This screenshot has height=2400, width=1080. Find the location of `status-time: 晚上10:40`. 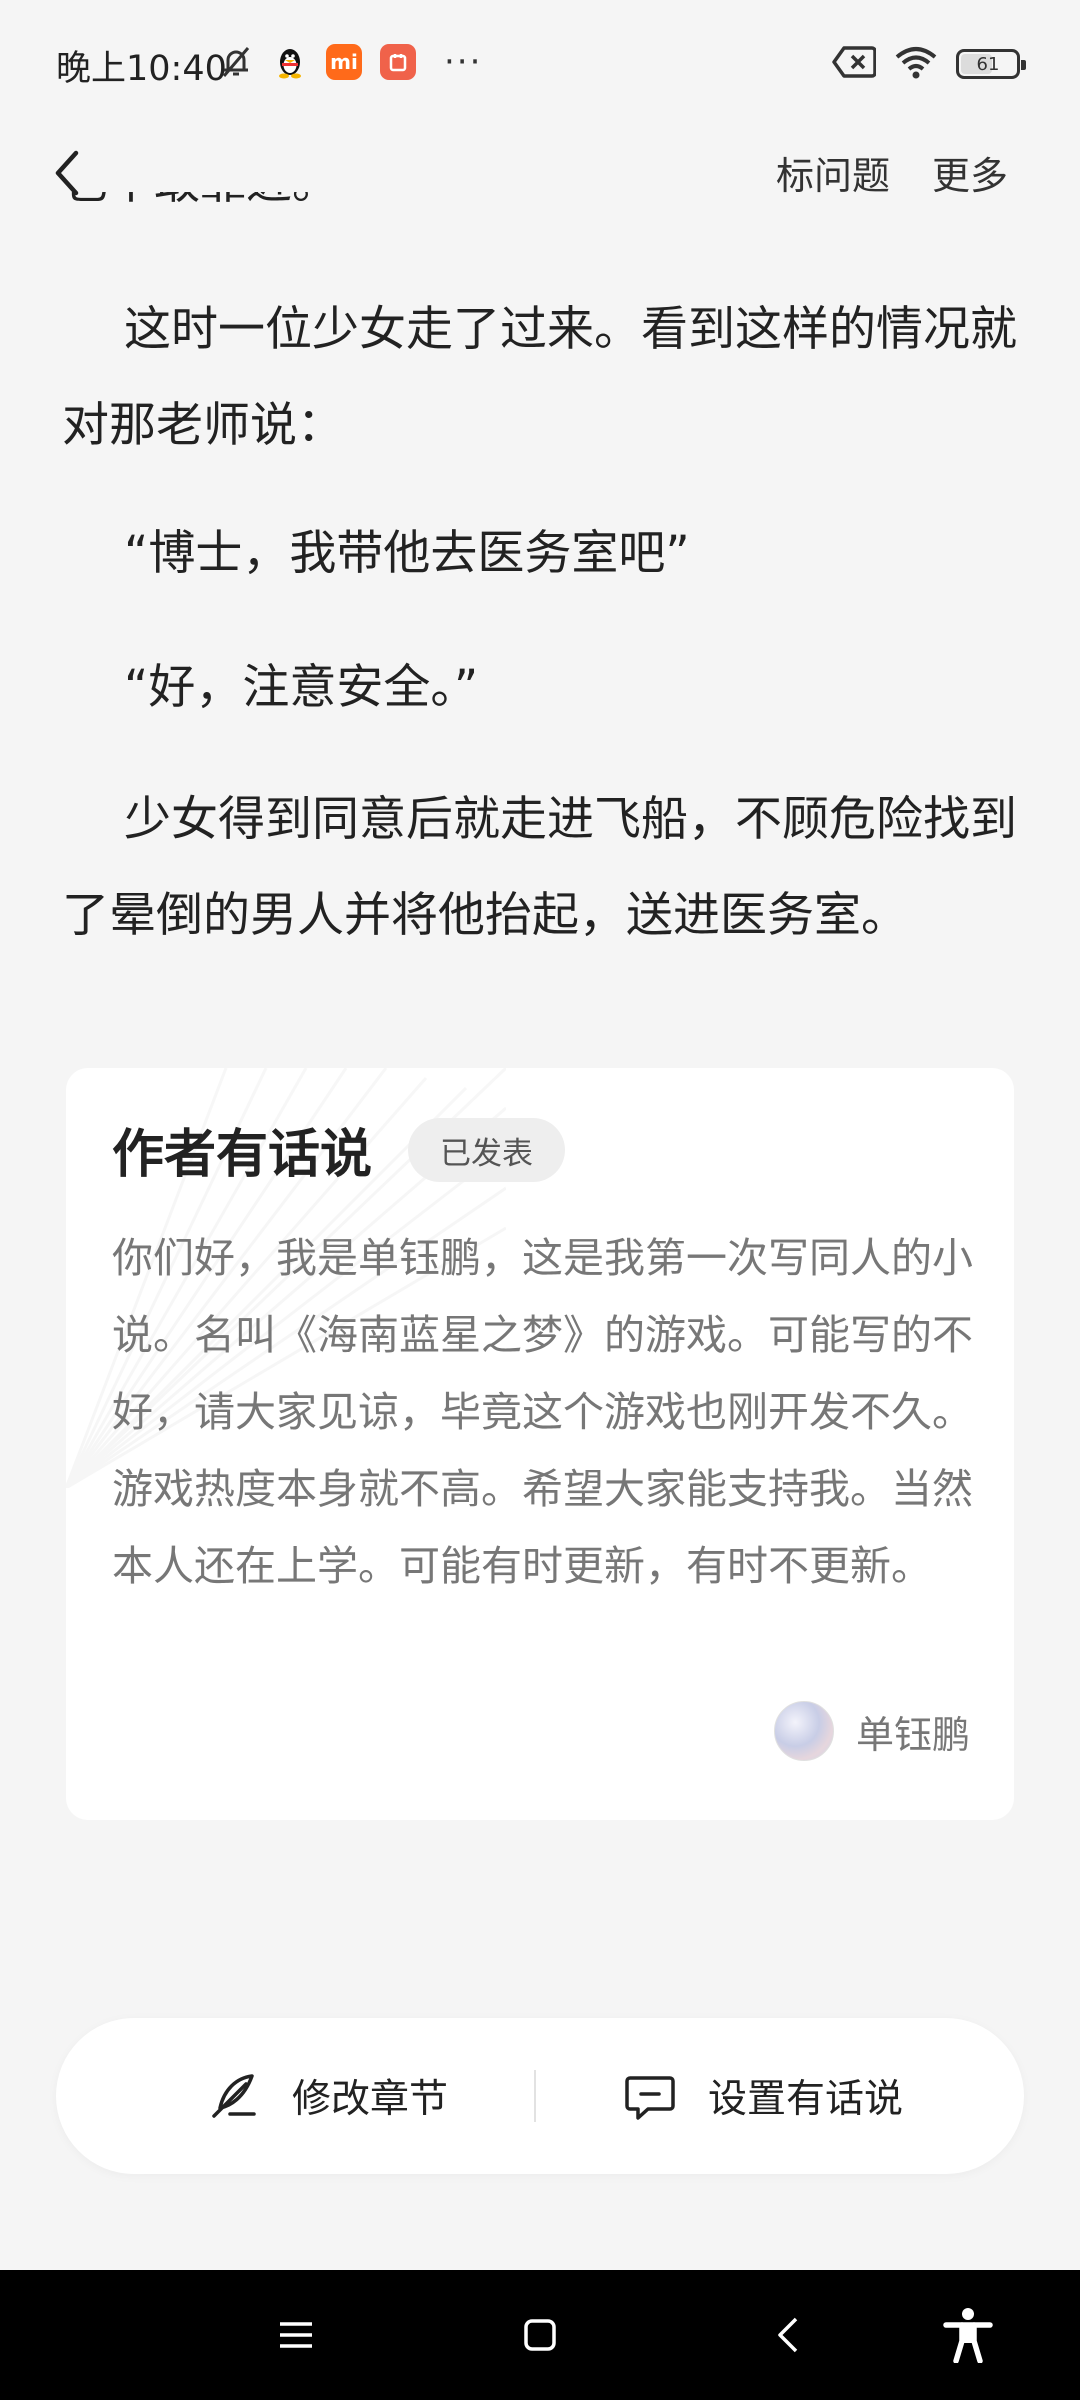

status-time: 晚上10:40 is located at coordinates (141, 69).